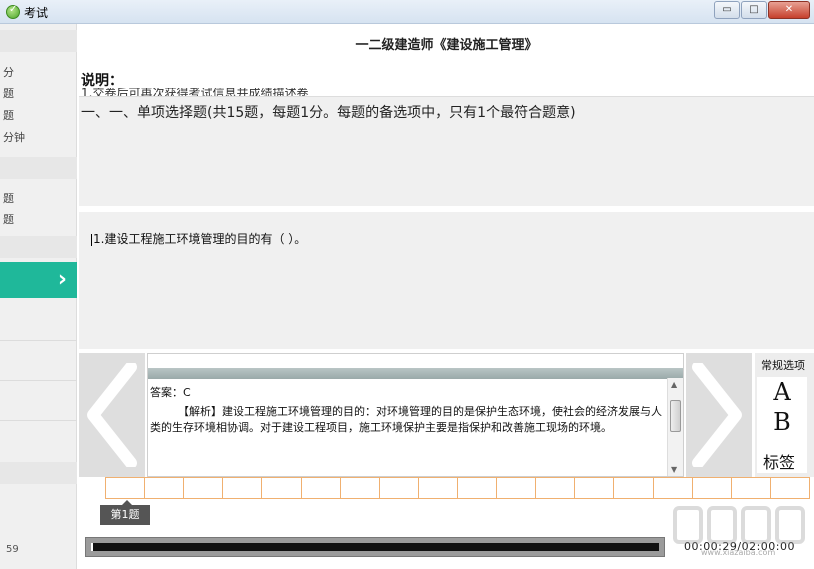 This screenshot has height=569, width=814. Describe the element at coordinates (739, 525) in the screenshot. I see `watermark-logo` at that location.